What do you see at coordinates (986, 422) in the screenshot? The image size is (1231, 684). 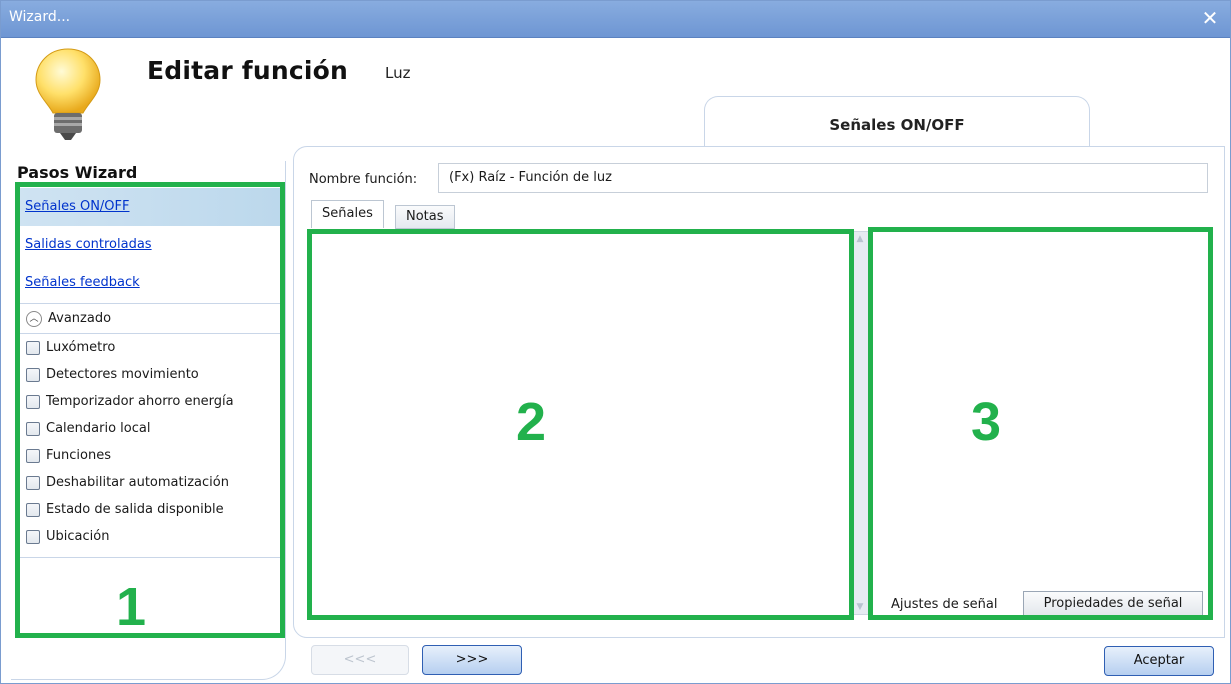 I see `annotation-number-3: 3` at bounding box center [986, 422].